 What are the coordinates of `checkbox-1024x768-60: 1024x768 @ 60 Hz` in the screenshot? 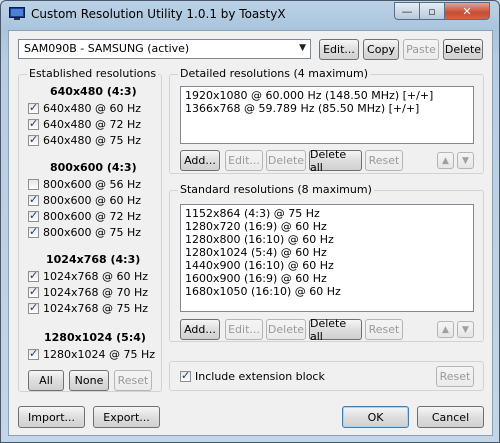 It's located at (88, 276).